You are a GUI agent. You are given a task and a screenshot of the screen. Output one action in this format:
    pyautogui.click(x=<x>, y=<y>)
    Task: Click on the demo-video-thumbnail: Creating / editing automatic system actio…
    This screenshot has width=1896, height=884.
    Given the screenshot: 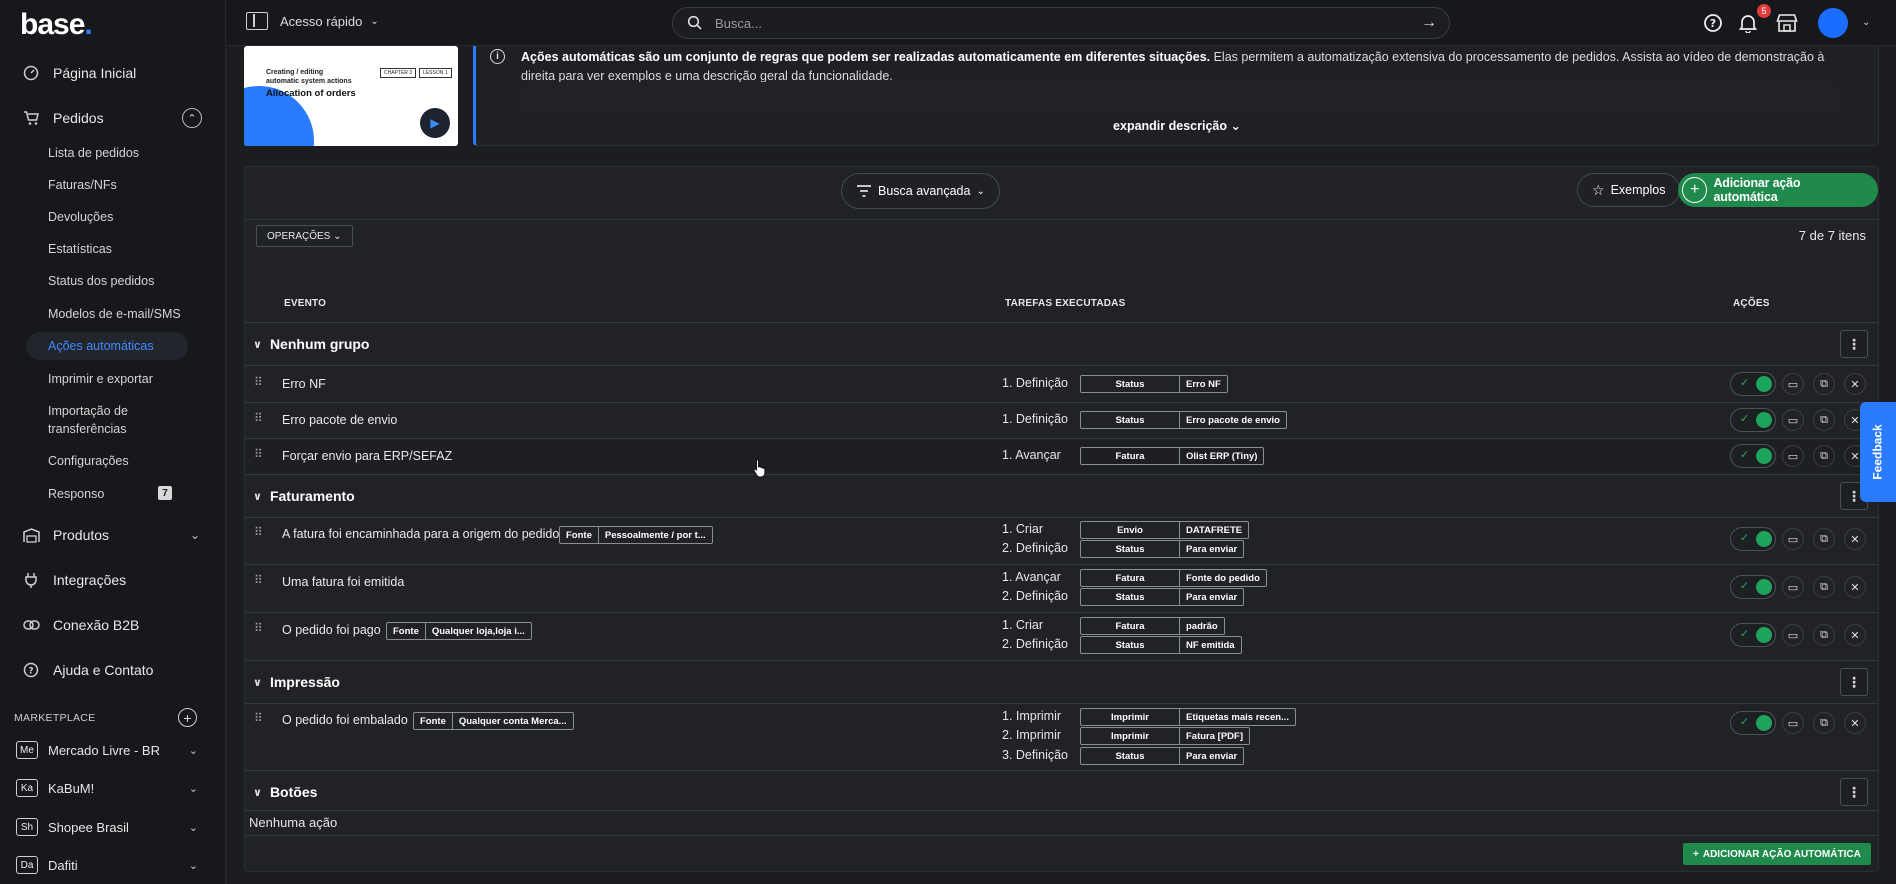 What is the action you would take?
    pyautogui.click(x=351, y=96)
    